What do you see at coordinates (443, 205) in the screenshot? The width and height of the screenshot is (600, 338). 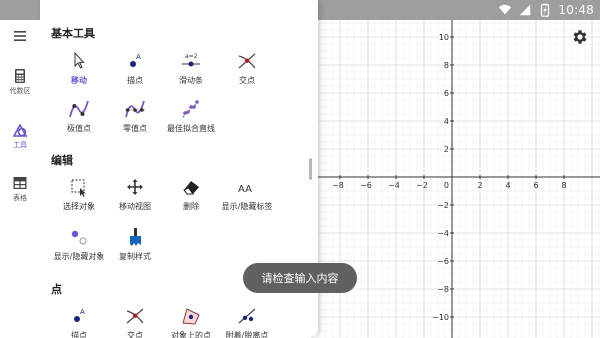 I see `y-tick-label: −2` at bounding box center [443, 205].